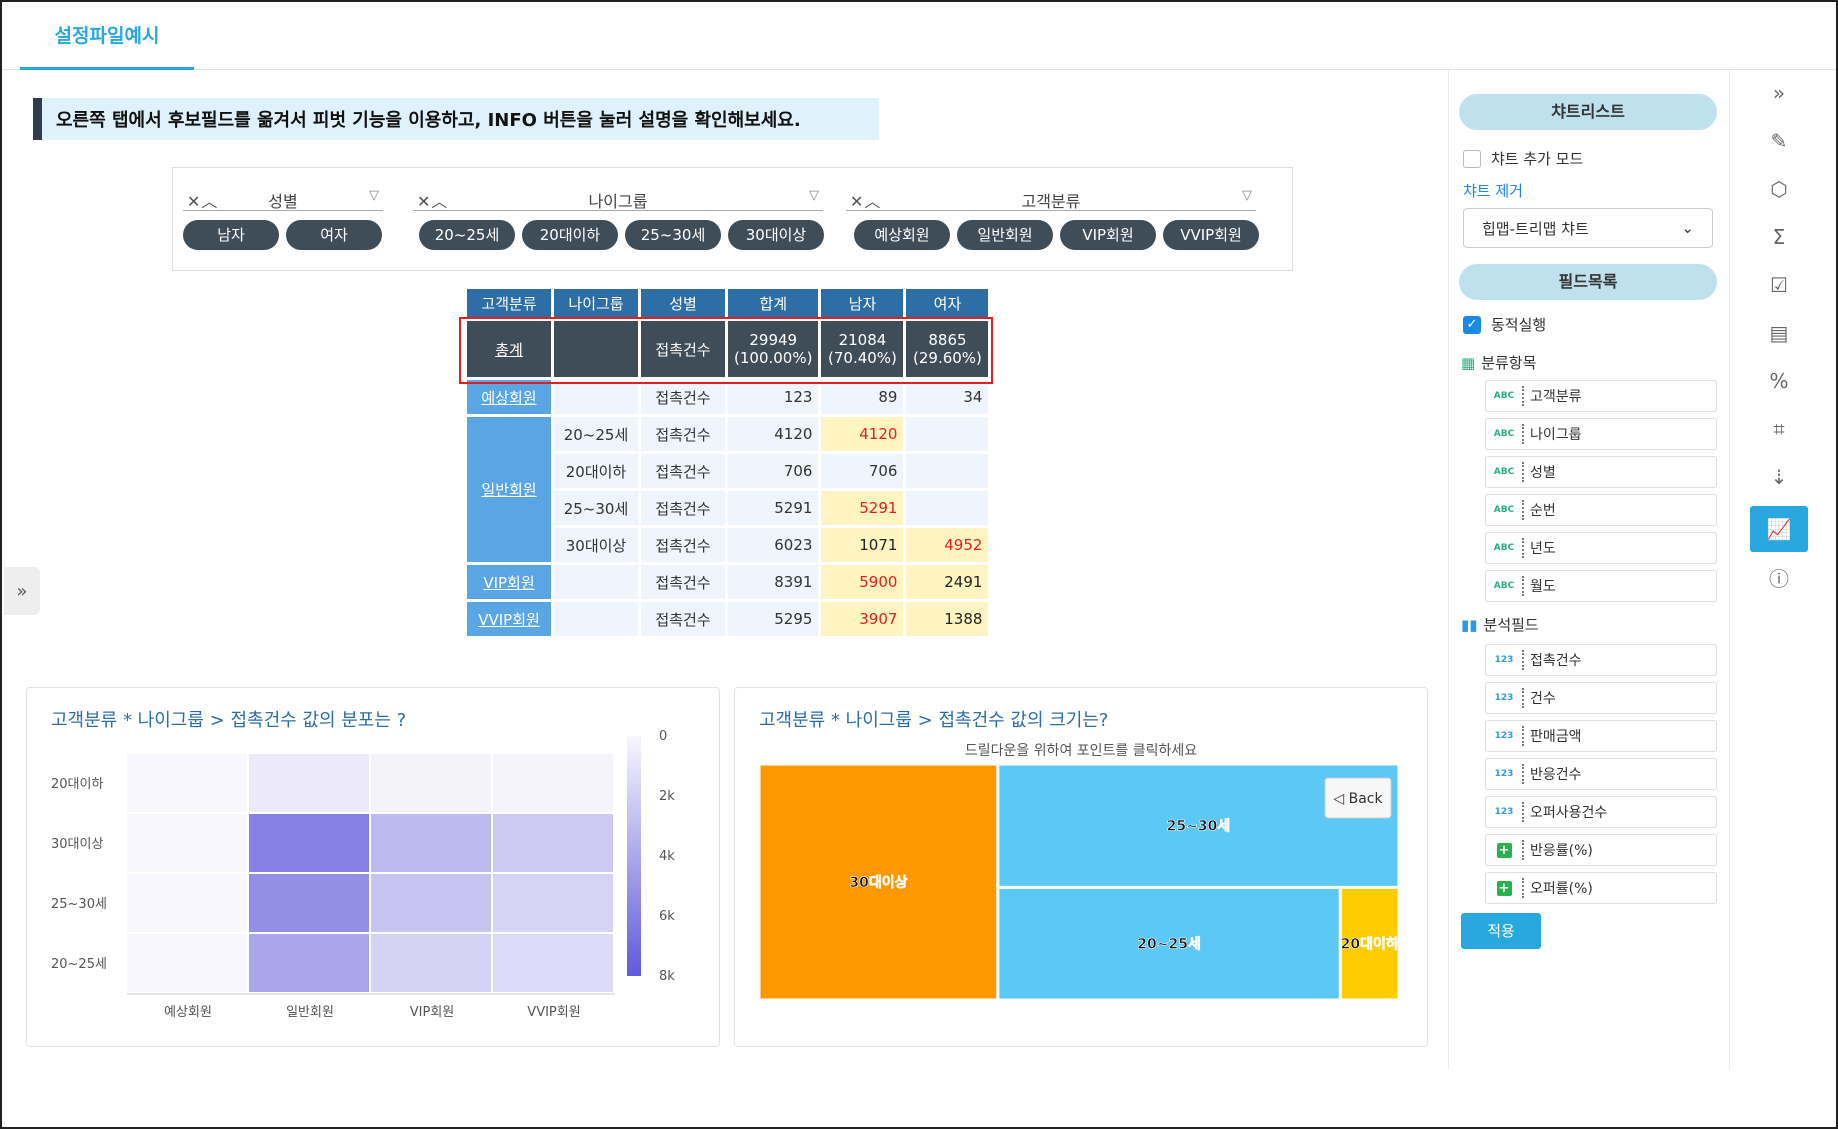 The height and width of the screenshot is (1129, 1838). Describe the element at coordinates (1358, 798) in the screenshot. I see `back-button: ◁ Back` at that location.